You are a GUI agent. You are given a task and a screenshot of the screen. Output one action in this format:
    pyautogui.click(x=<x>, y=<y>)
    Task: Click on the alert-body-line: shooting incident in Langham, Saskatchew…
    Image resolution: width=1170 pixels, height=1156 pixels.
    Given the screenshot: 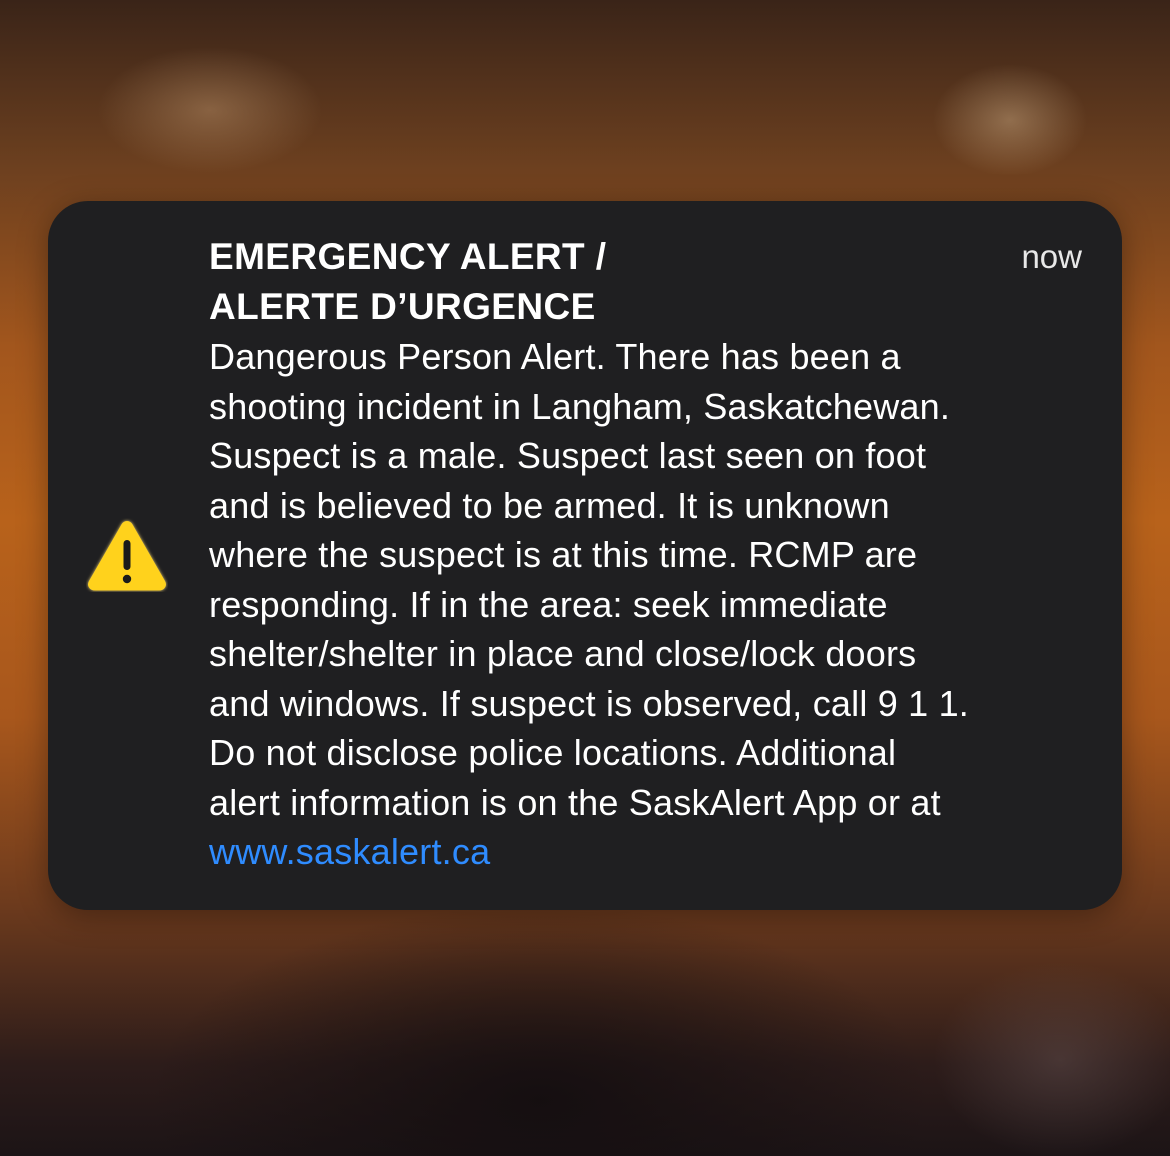 What is the action you would take?
    pyautogui.click(x=580, y=406)
    